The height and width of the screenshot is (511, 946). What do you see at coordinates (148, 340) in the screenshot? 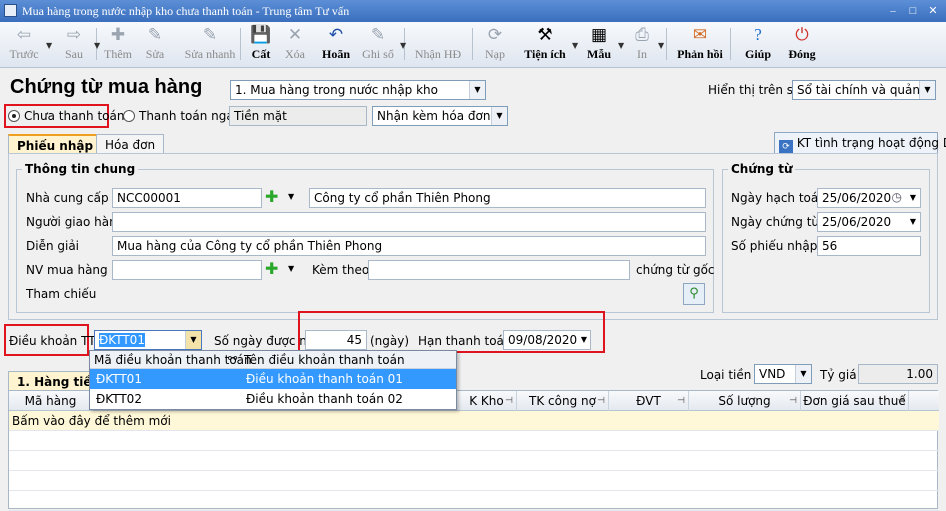
I see `payment-terms-select: ĐKTT01 ▼` at bounding box center [148, 340].